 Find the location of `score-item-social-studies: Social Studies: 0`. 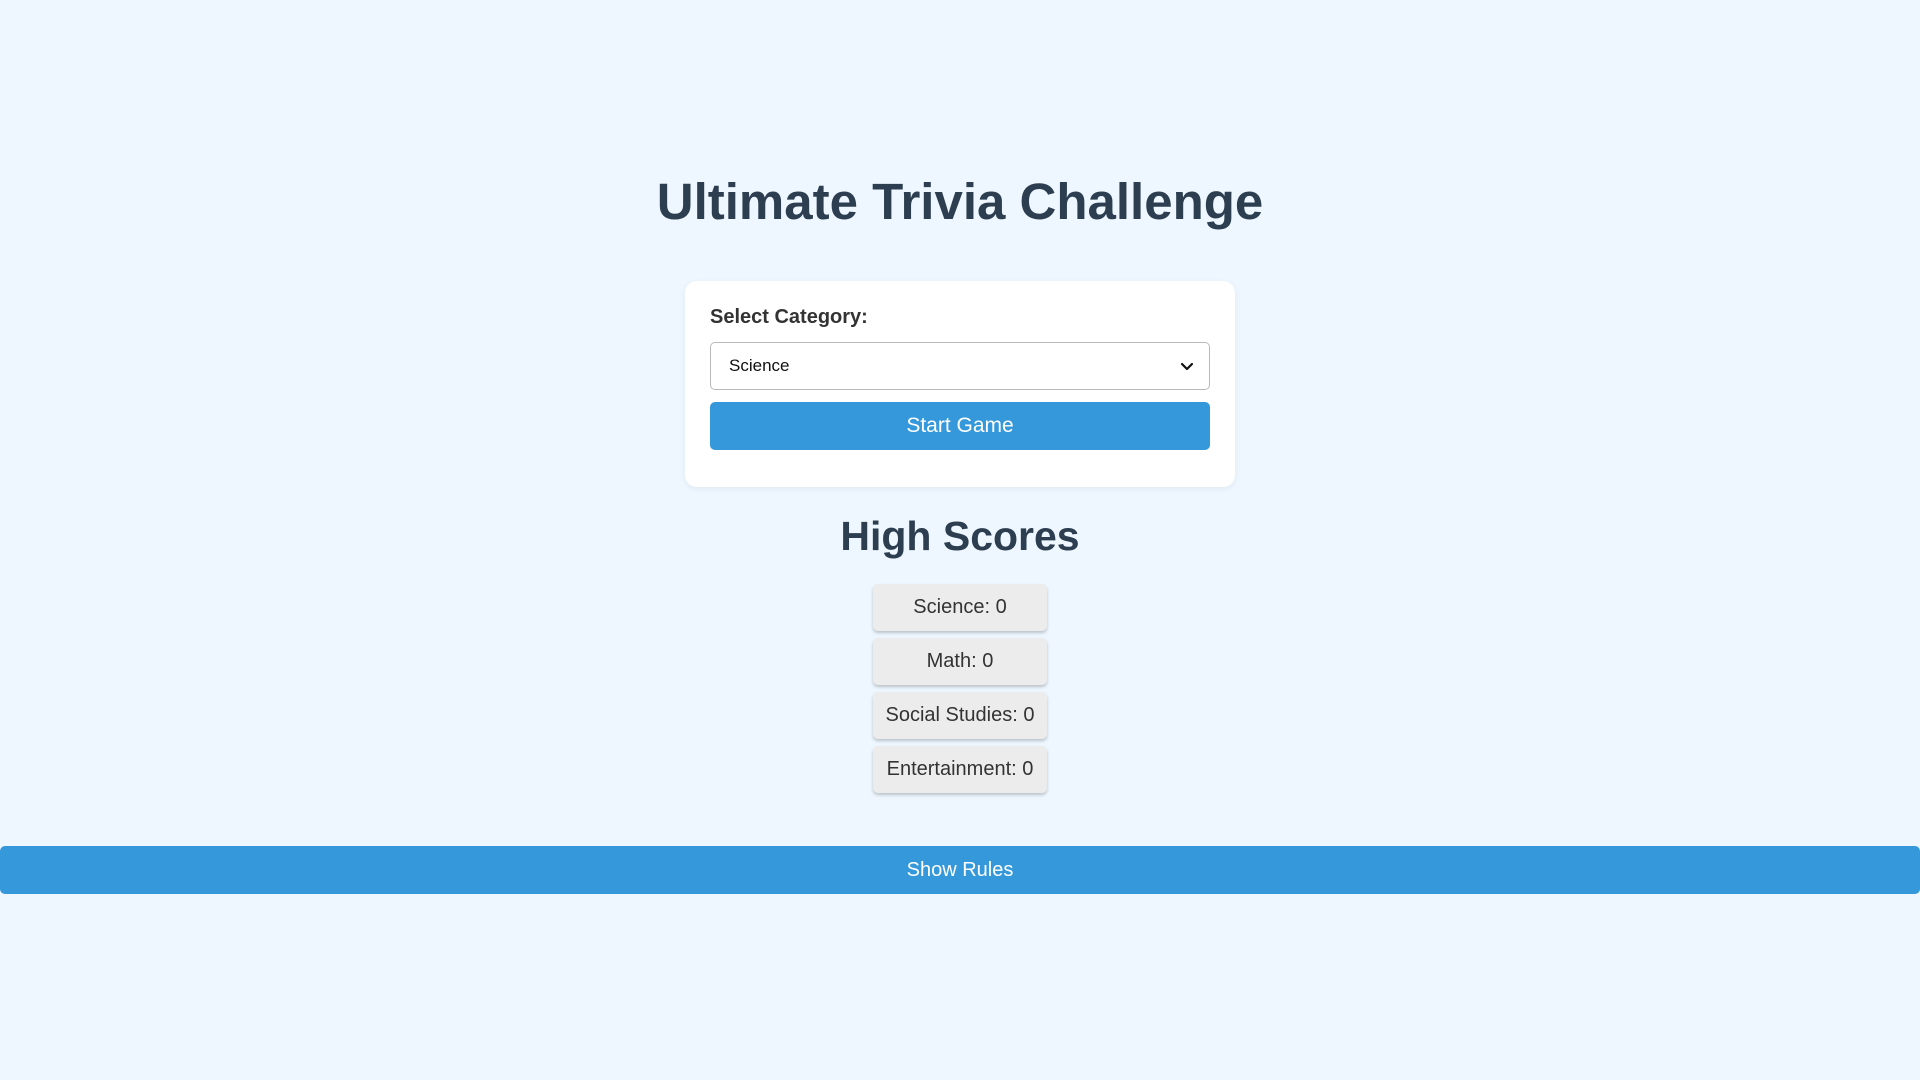

score-item-social-studies: Social Studies: 0 is located at coordinates (960, 715).